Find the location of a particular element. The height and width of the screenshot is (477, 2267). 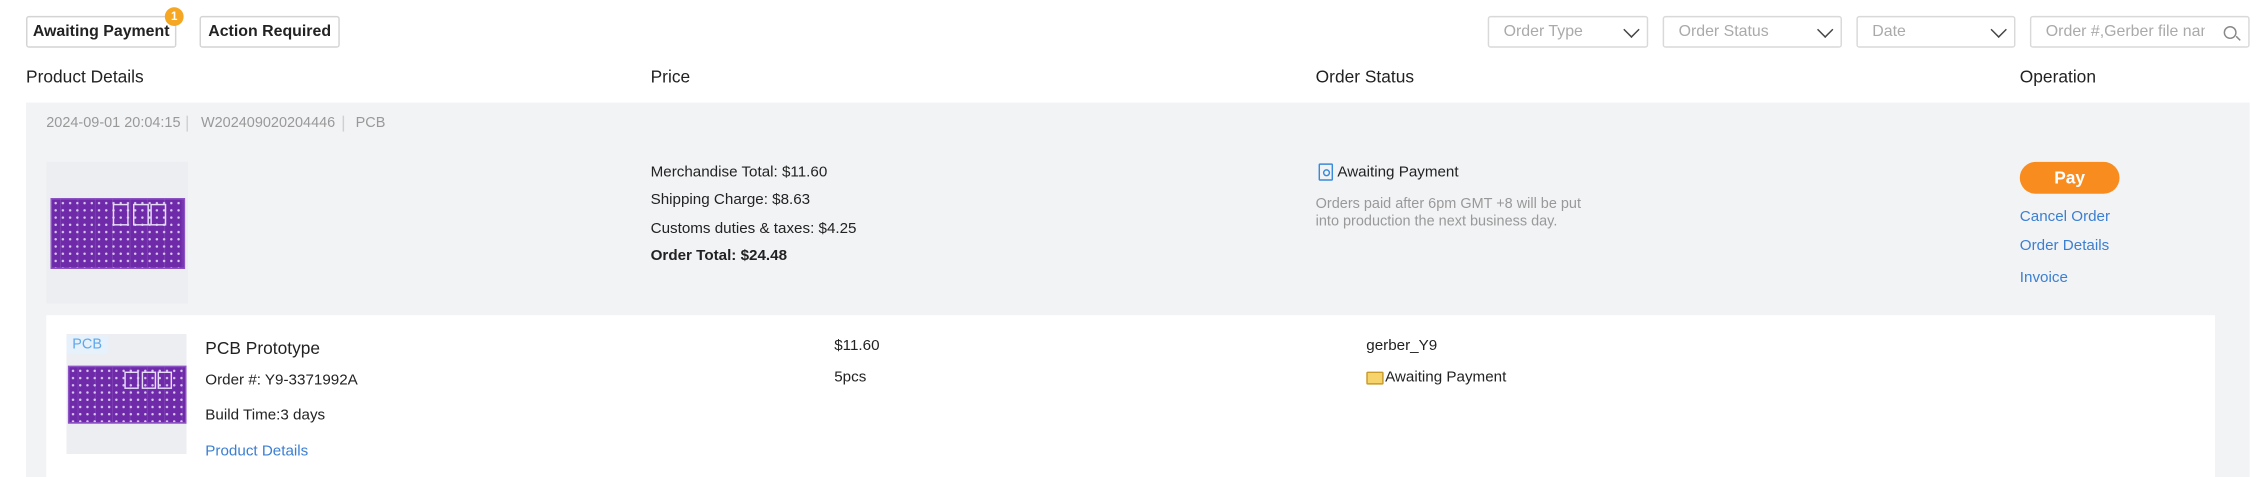

folder-icon is located at coordinates (1375, 378).